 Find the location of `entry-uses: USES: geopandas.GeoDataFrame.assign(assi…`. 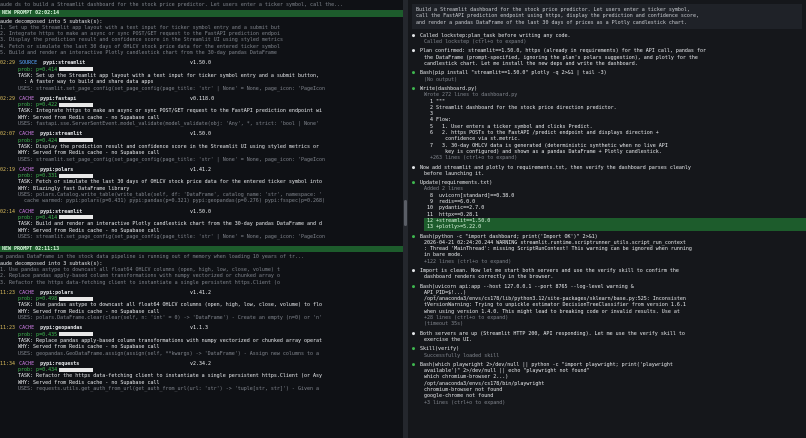

entry-uses: USES: geopandas.GeoDataFrame.assign(assi… is located at coordinates (169, 353).